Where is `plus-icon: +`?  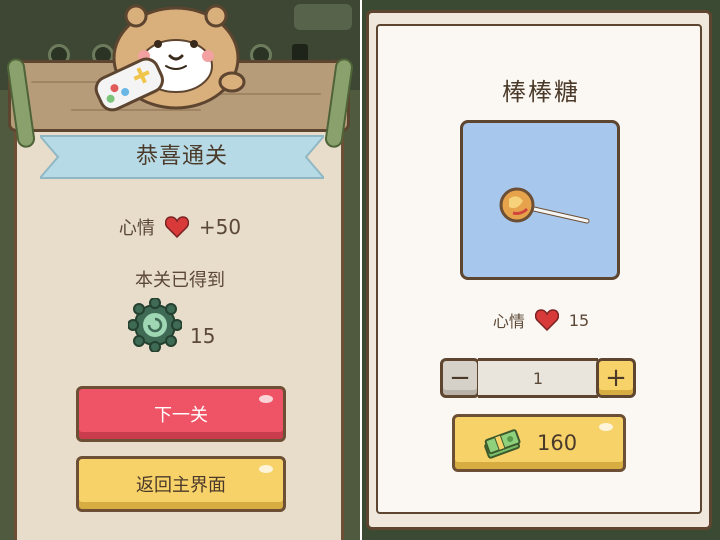 plus-icon: + is located at coordinates (616, 378).